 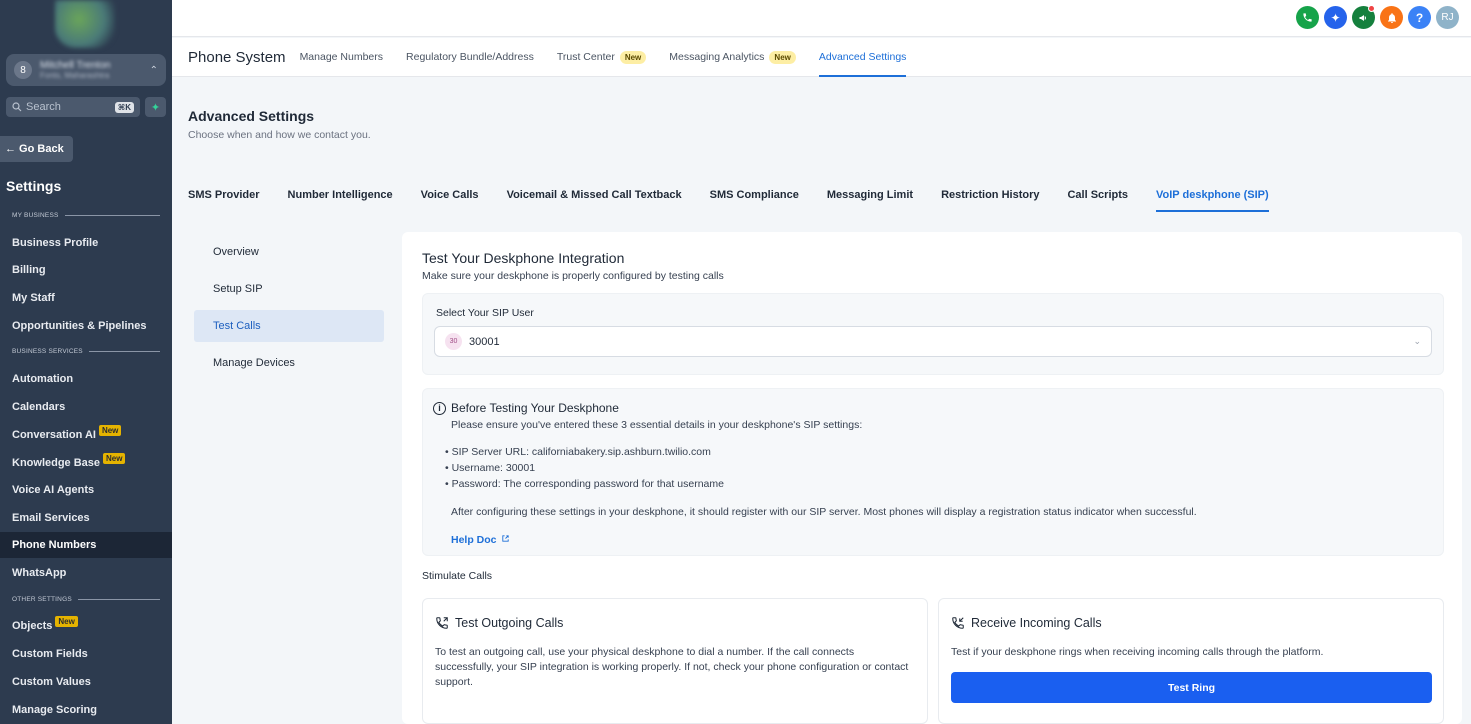 I want to click on sip-user-value: 30001, so click(x=484, y=341).